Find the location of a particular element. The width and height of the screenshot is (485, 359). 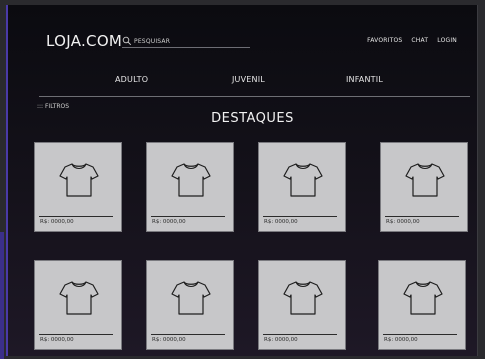

nav-chat: CHAT is located at coordinates (419, 40).